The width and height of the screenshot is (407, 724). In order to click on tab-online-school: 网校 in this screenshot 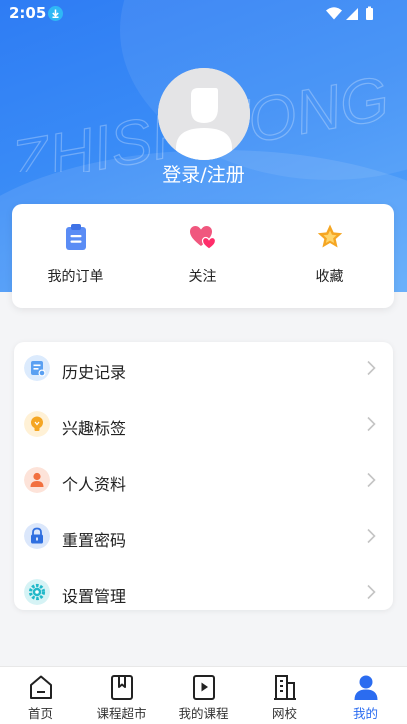, I will do `click(284, 695)`.